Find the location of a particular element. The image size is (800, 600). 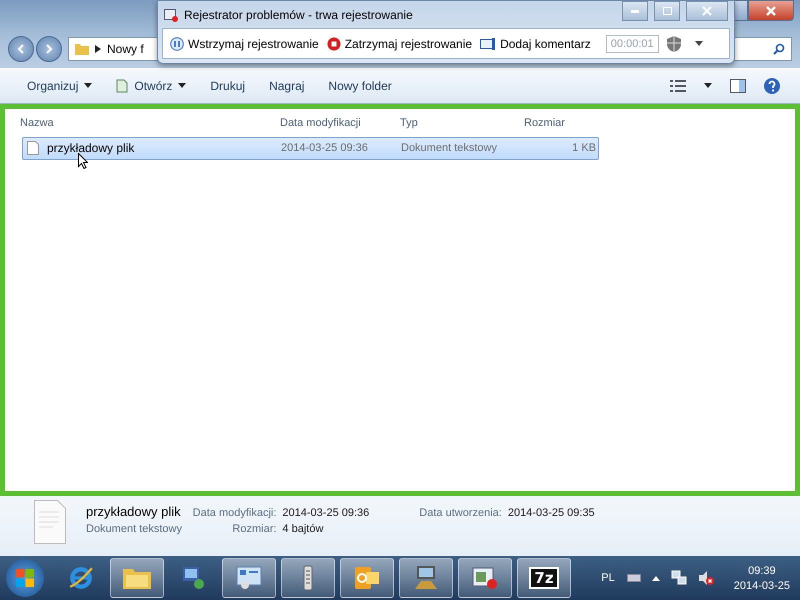

table-cell-text: 2014-03-25 09:36 is located at coordinates (325, 148).